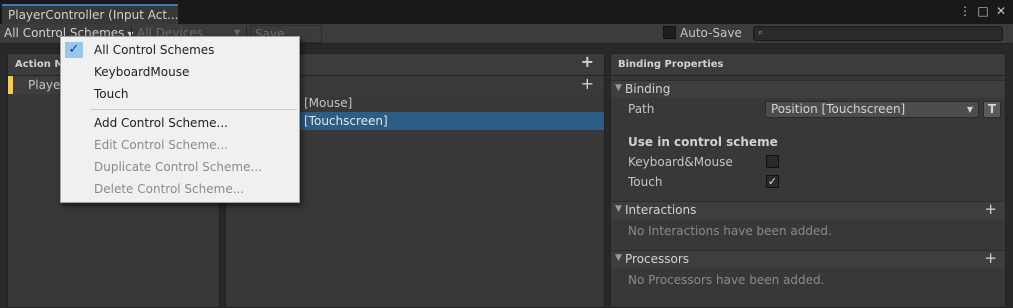 The width and height of the screenshot is (1013, 308). I want to click on scheme-keyboard-mouse-checkbox, so click(772, 161).